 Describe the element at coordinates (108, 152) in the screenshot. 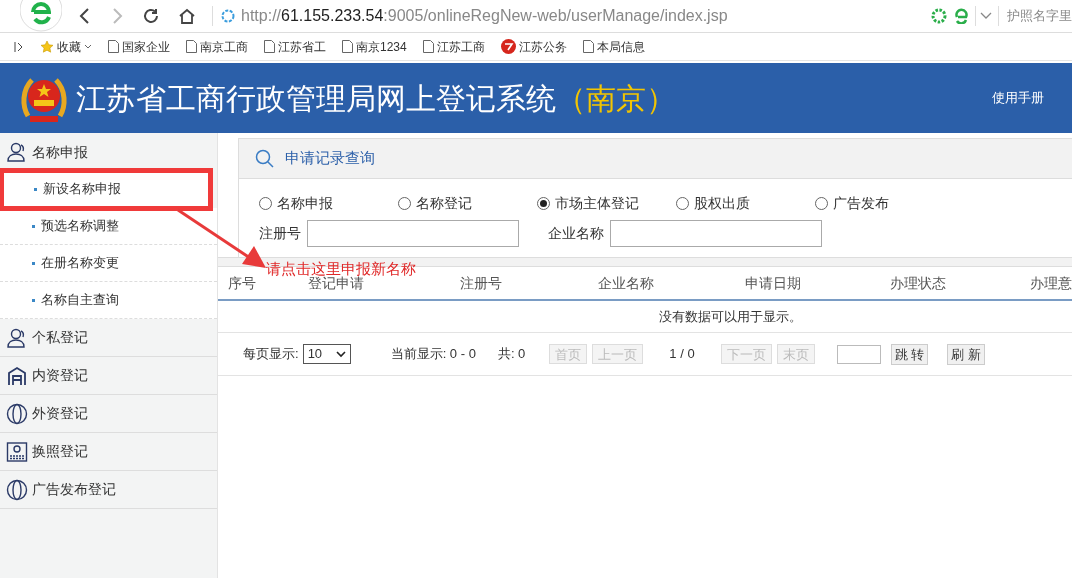

I see `sidebar-section: 名称申报` at that location.